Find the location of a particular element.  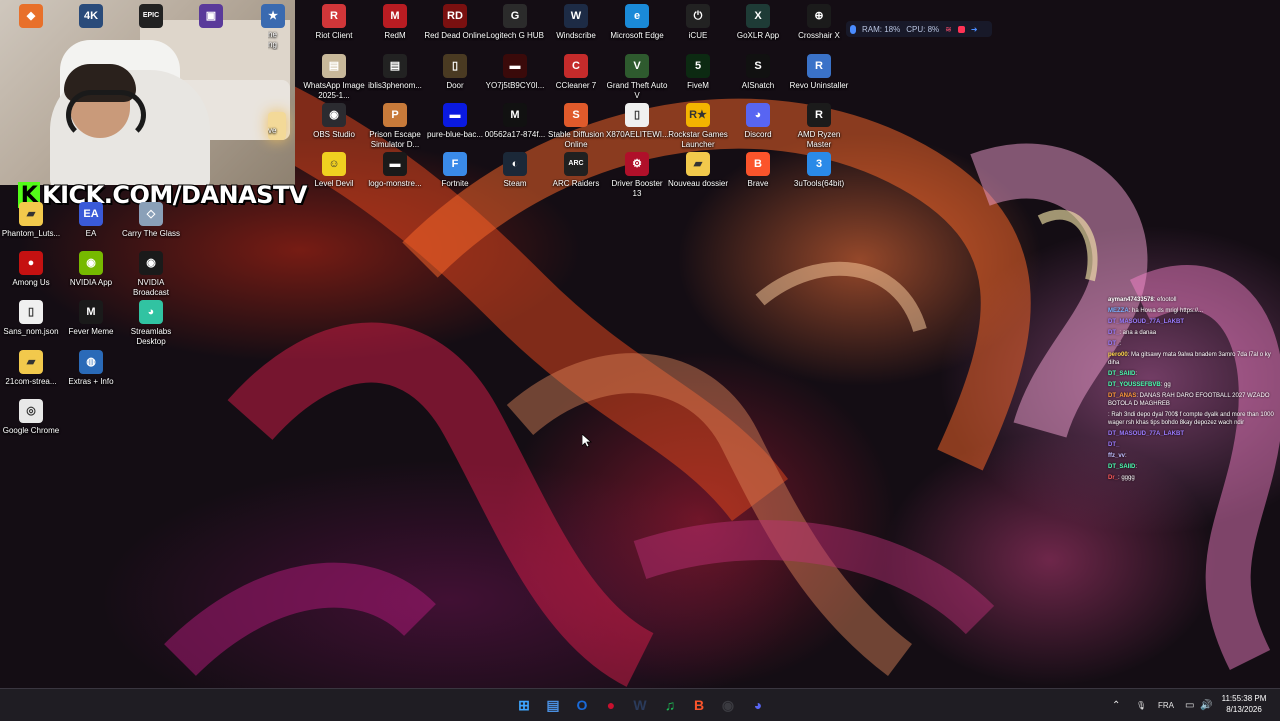

show-hidden-icons-button: ⌃ is located at coordinates (1116, 705).